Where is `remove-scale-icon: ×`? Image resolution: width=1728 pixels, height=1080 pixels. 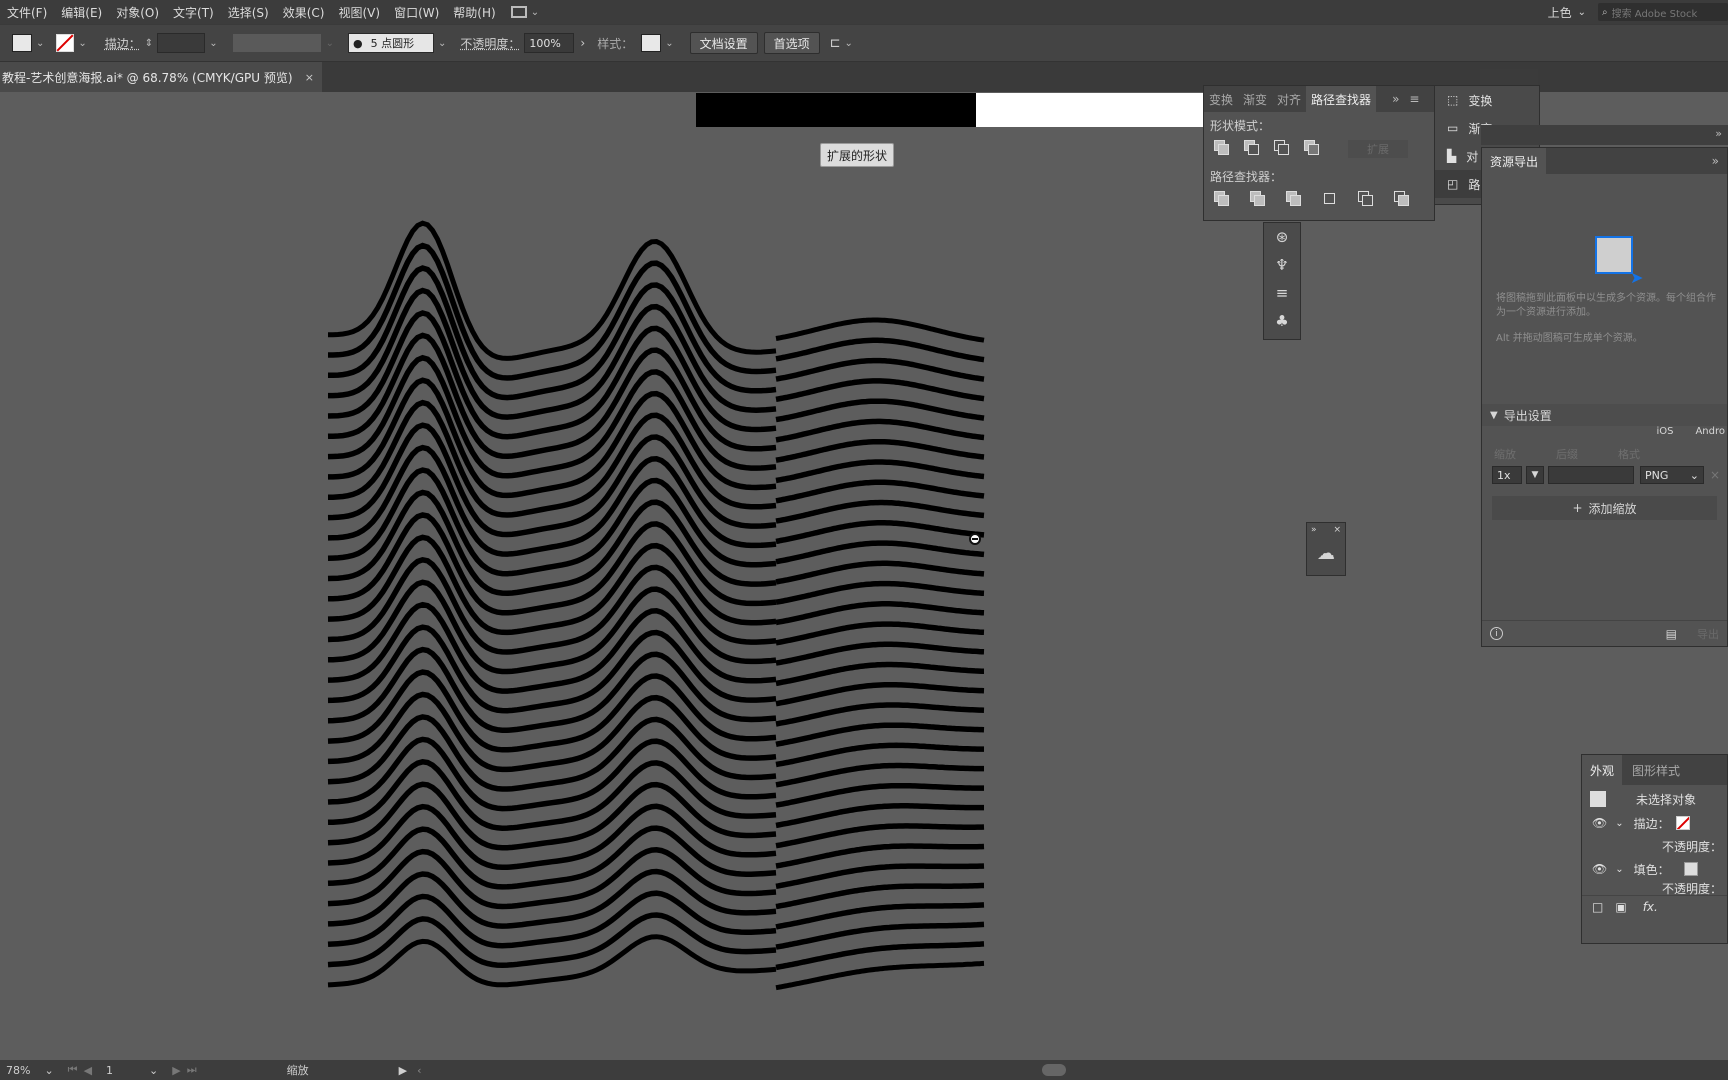 remove-scale-icon: × is located at coordinates (1715, 475).